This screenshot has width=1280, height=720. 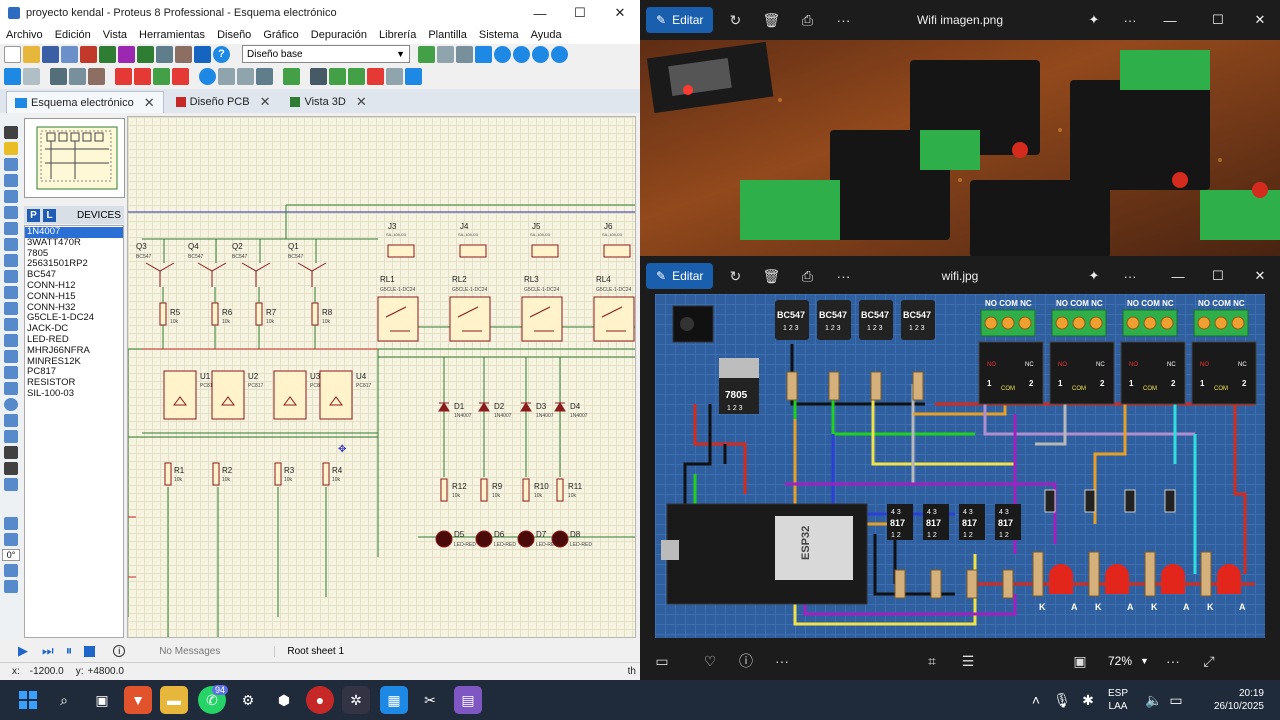 I want to click on zoom-area-icon, so click(x=559, y=54).